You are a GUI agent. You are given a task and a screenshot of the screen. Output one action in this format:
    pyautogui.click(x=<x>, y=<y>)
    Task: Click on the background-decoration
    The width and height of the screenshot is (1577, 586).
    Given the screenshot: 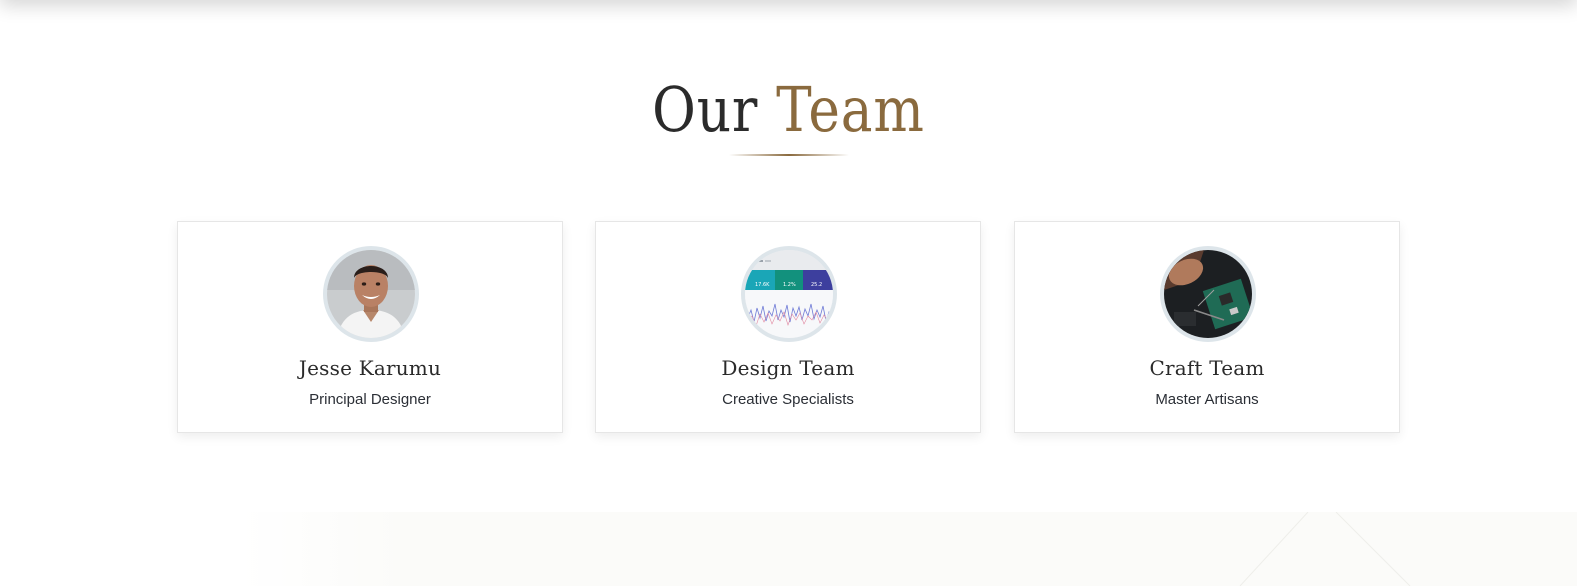 What is the action you would take?
    pyautogui.click(x=908, y=549)
    